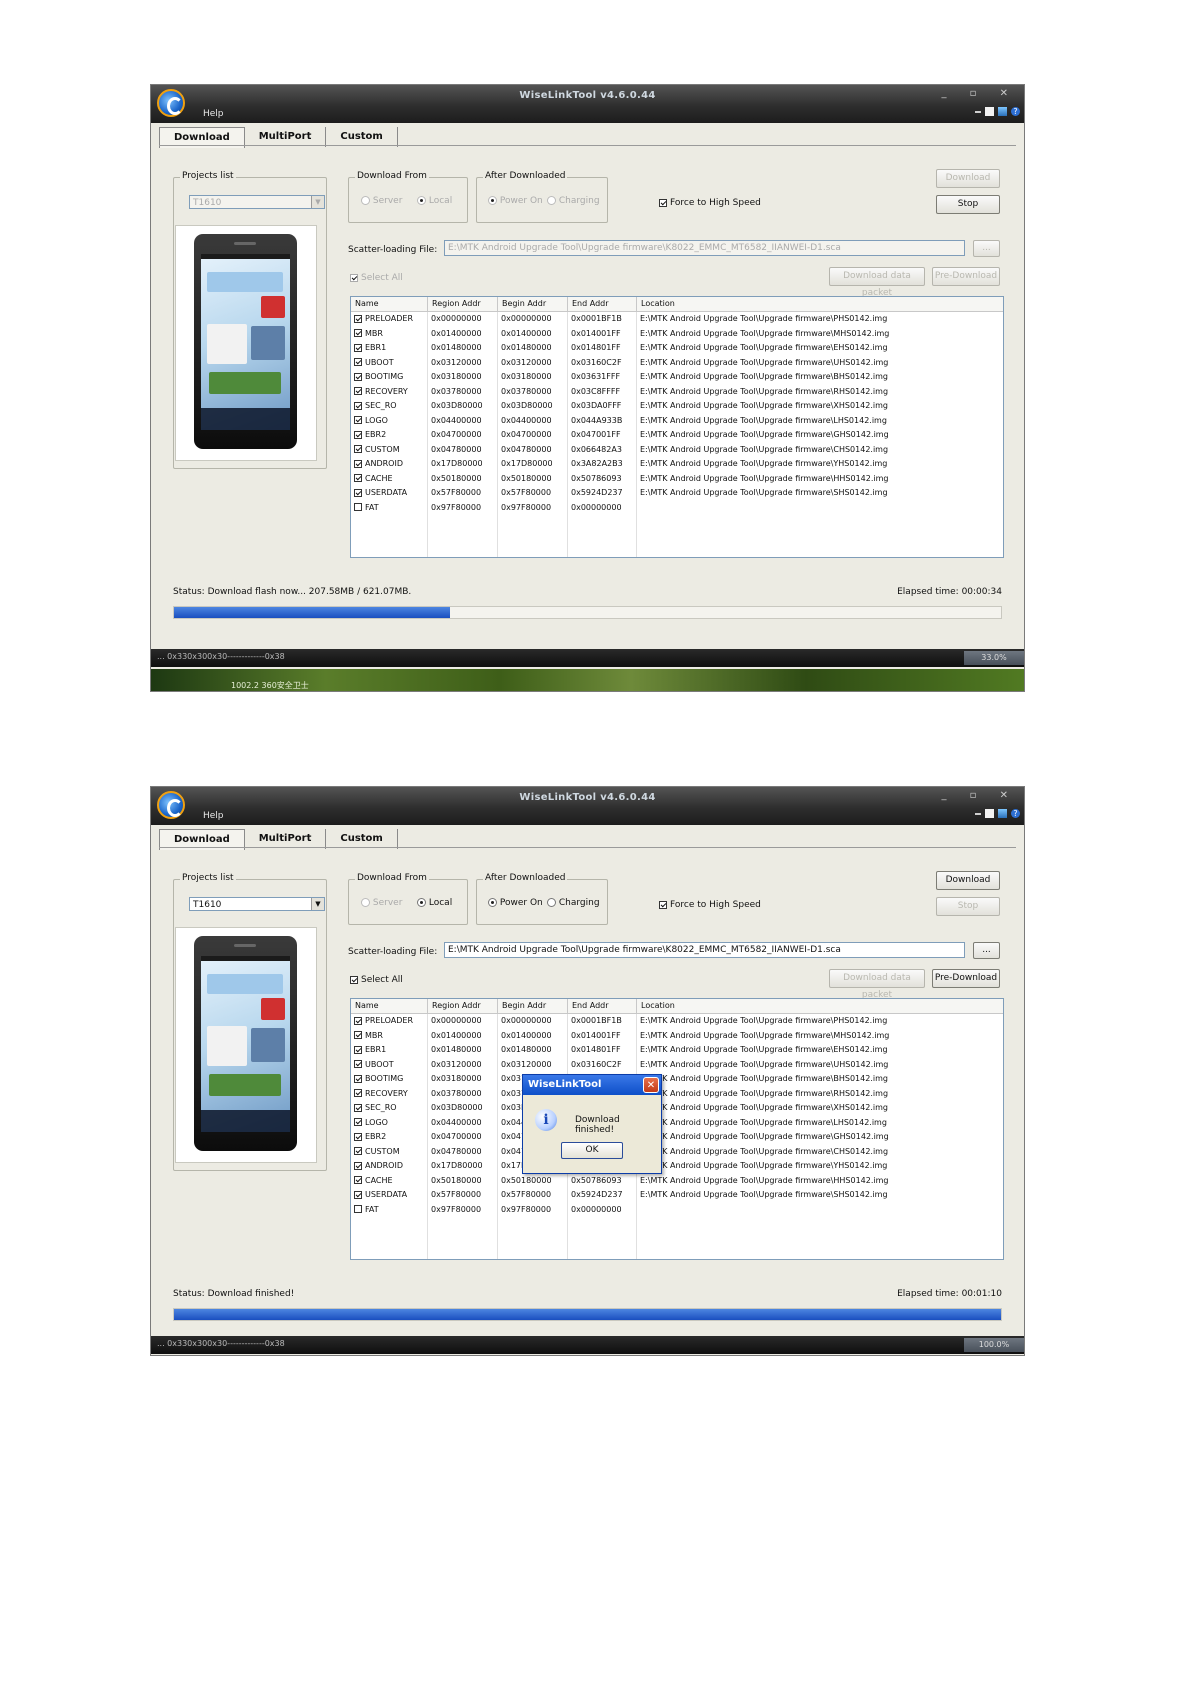 The height and width of the screenshot is (1684, 1191). I want to click on download-data-packet-button: Download data packet, so click(877, 984).